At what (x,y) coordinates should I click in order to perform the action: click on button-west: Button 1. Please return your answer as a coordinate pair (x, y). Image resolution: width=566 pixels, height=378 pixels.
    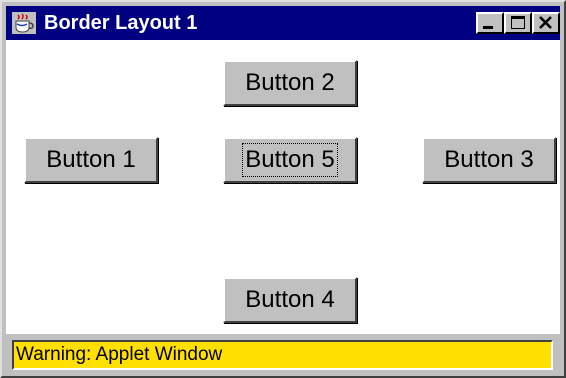
    Looking at the image, I should click on (91, 160).